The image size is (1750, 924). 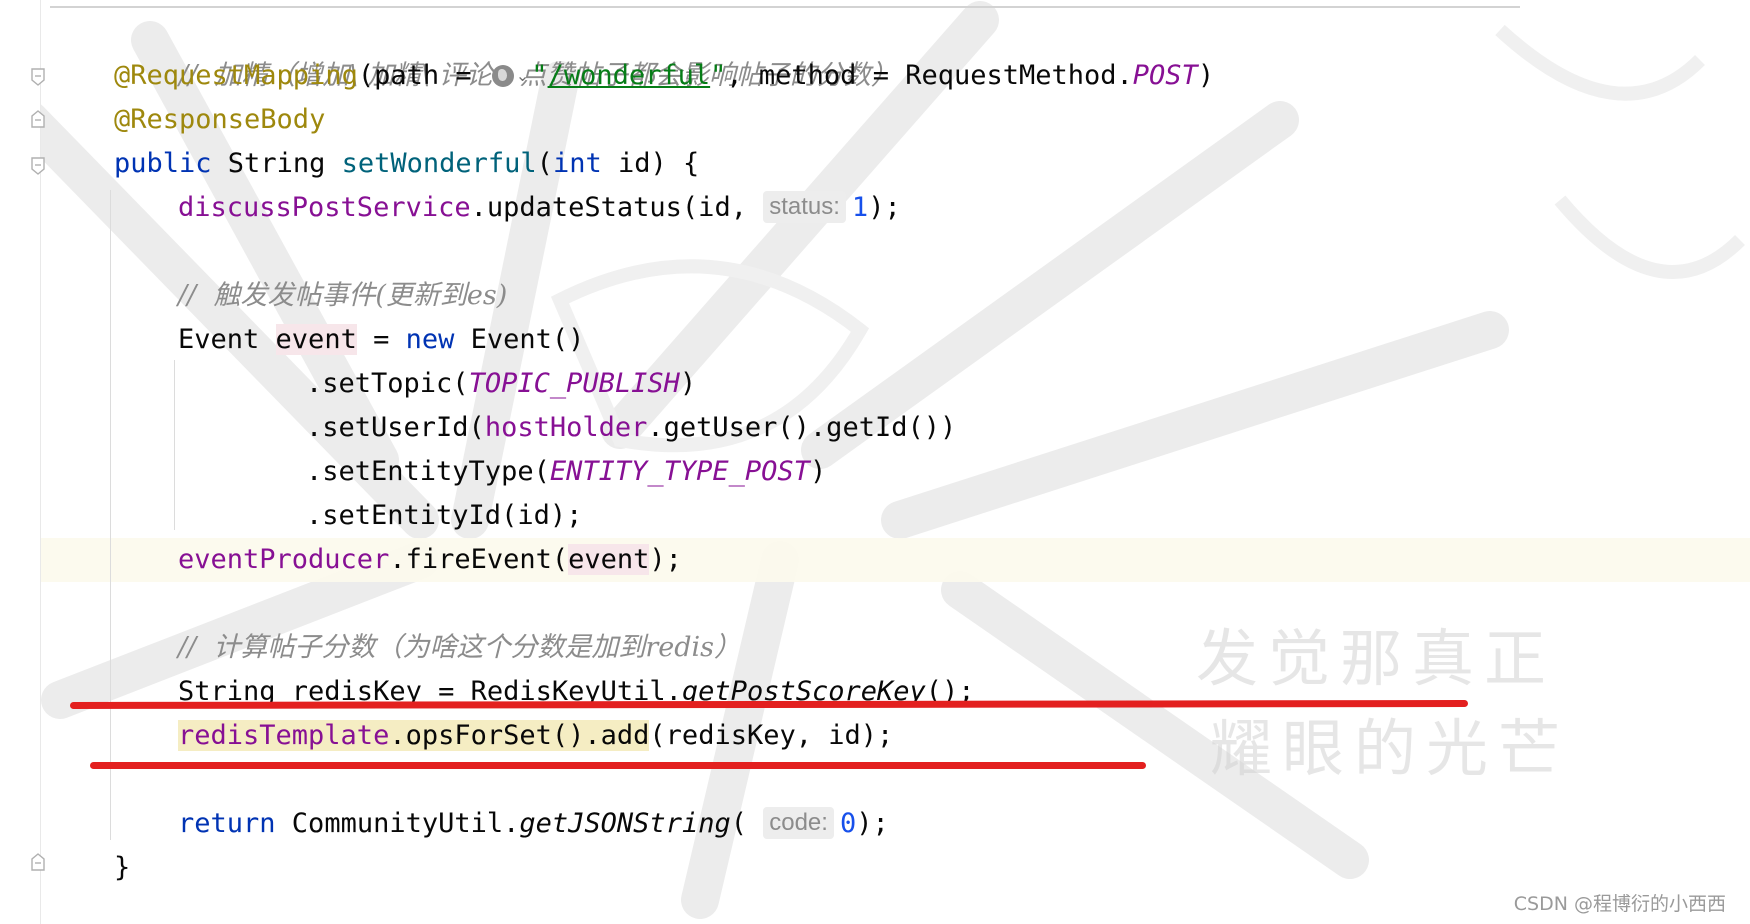 I want to click on keyword: int, so click(x=577, y=163).